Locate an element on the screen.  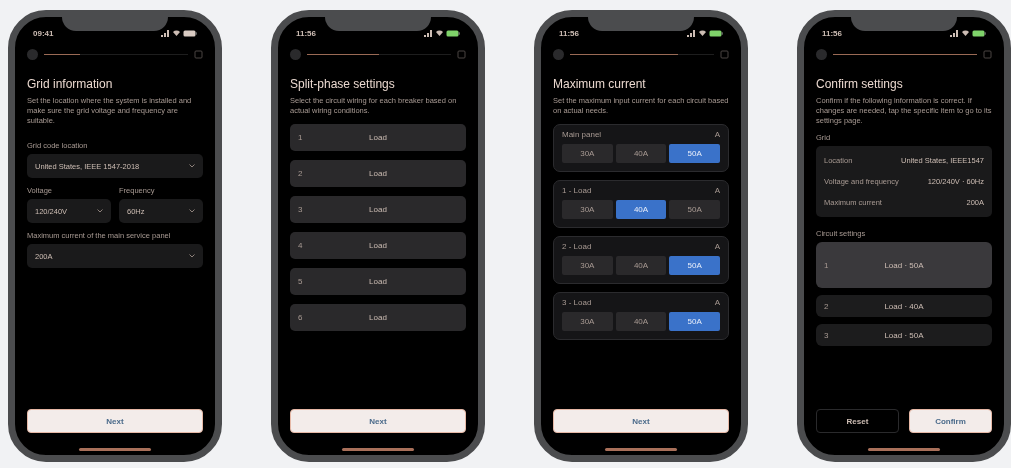
screen-title: Confirm settings is located at coordinates (860, 84).